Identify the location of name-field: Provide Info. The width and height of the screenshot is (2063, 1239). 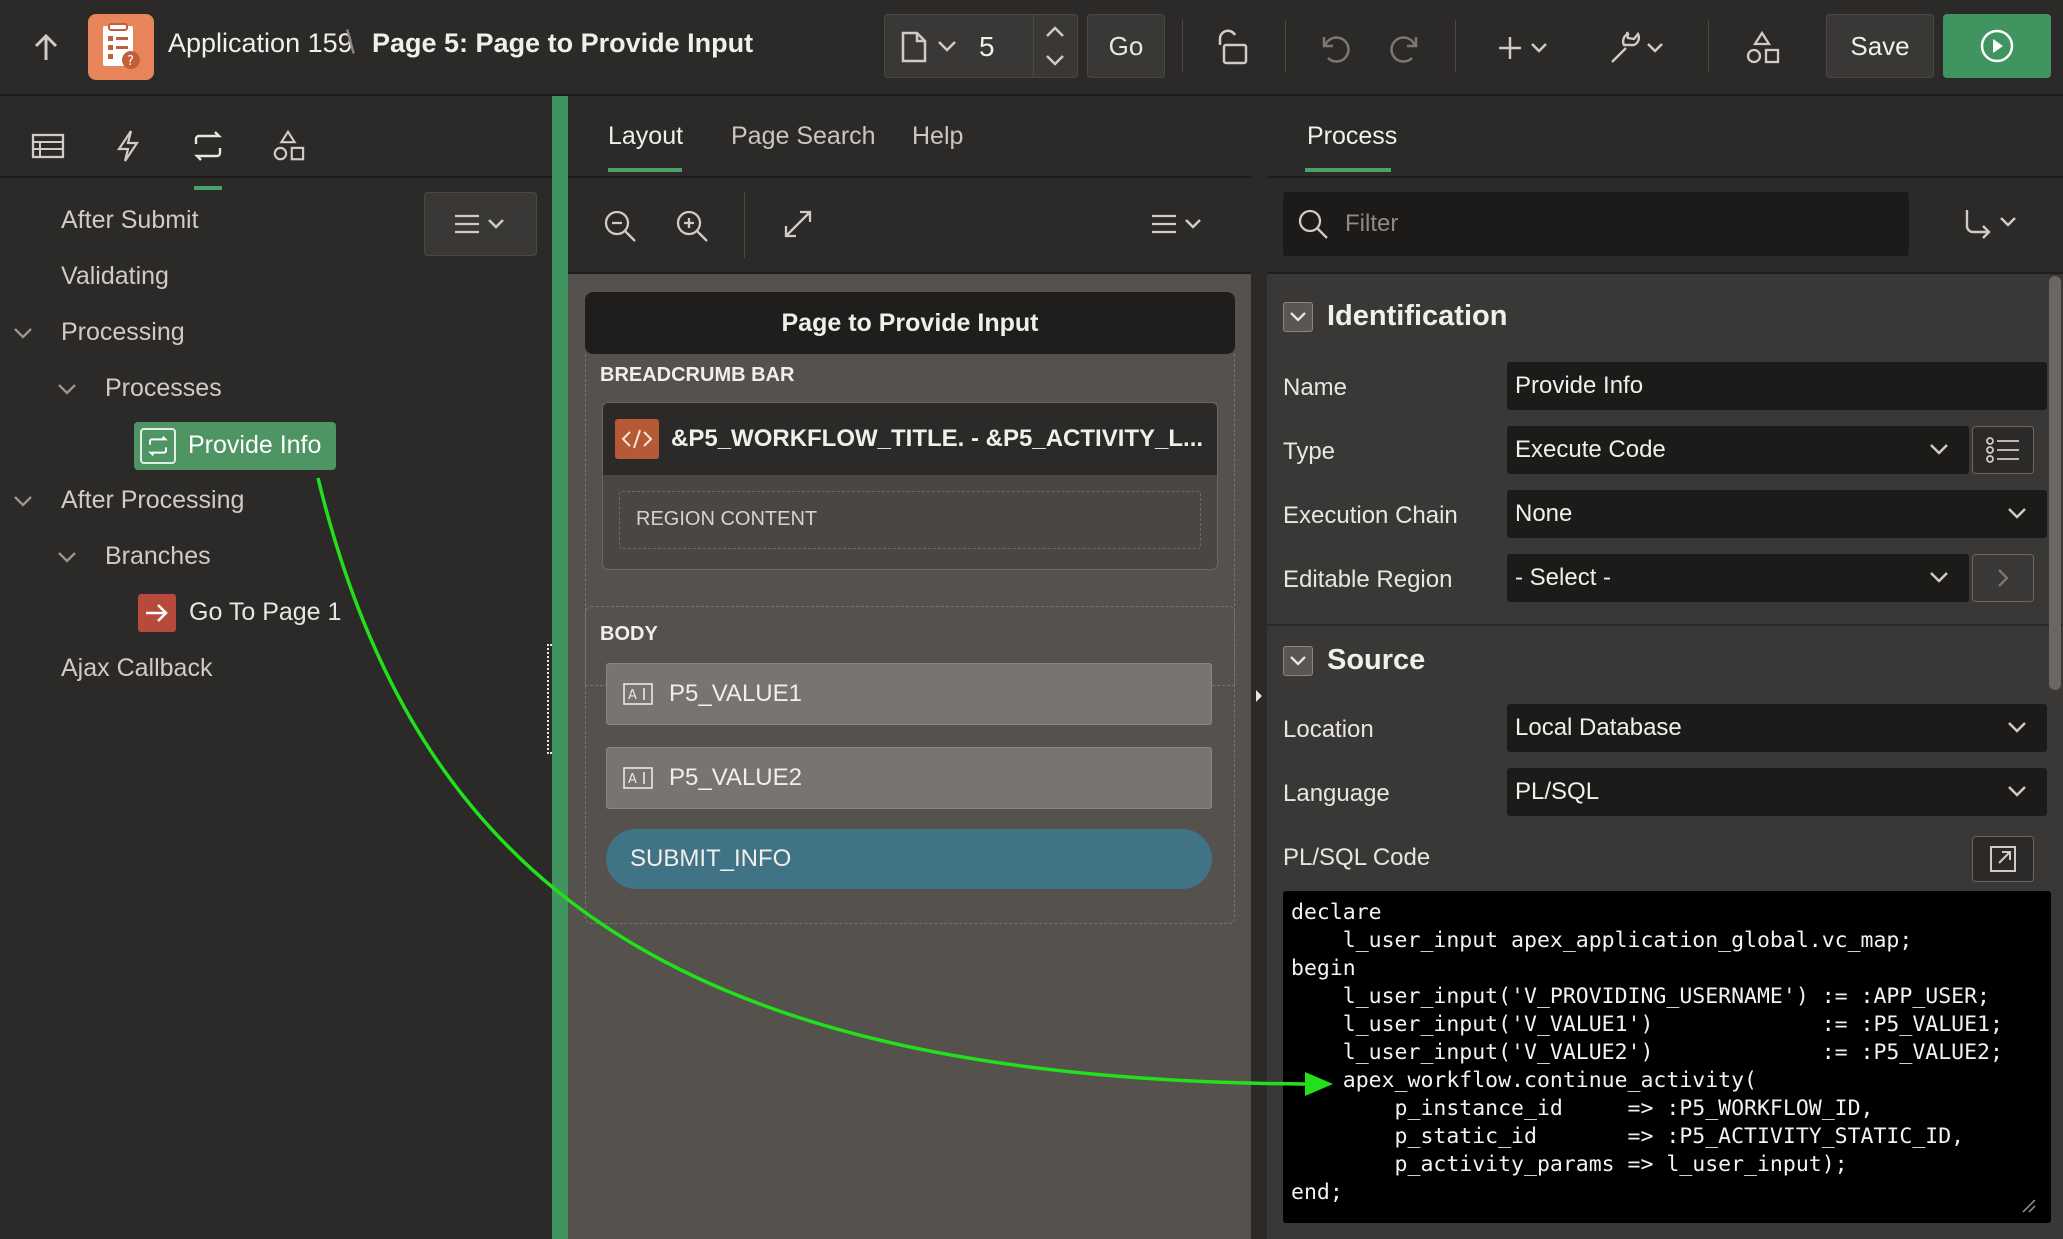
(1777, 386).